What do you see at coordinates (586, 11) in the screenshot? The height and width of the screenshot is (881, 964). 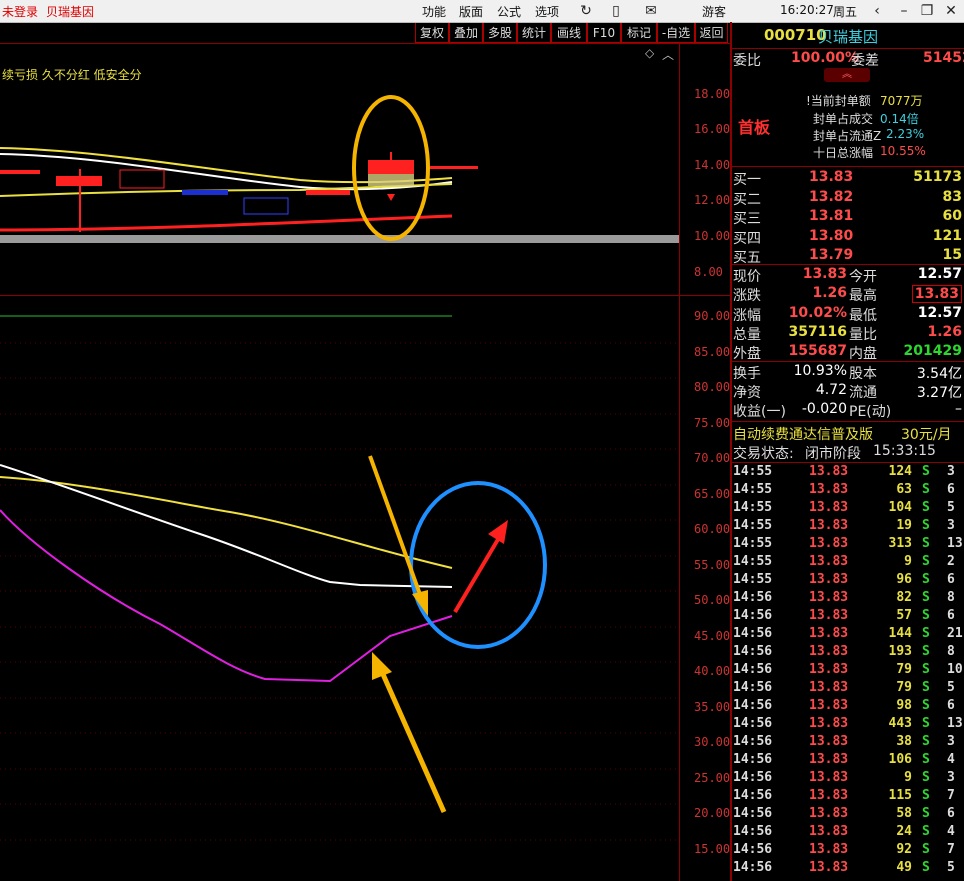 I see `refresh-icon: ↻` at bounding box center [586, 11].